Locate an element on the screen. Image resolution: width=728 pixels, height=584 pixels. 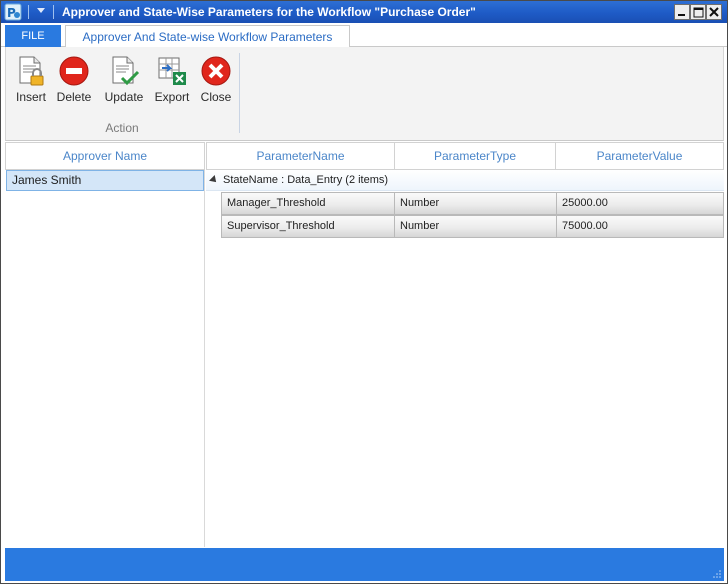
export-button: Export is located at coordinates (172, 80).